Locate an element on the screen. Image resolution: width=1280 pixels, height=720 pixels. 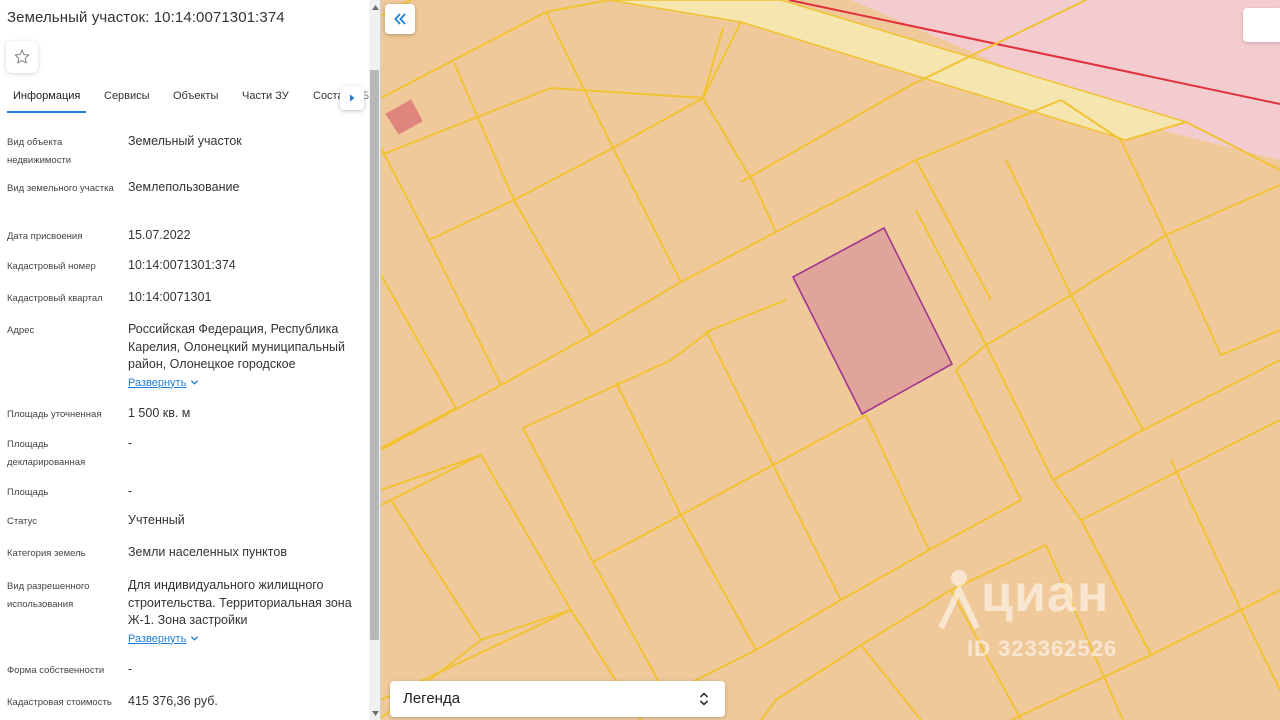
tab-objects: Объекты is located at coordinates (195, 96).